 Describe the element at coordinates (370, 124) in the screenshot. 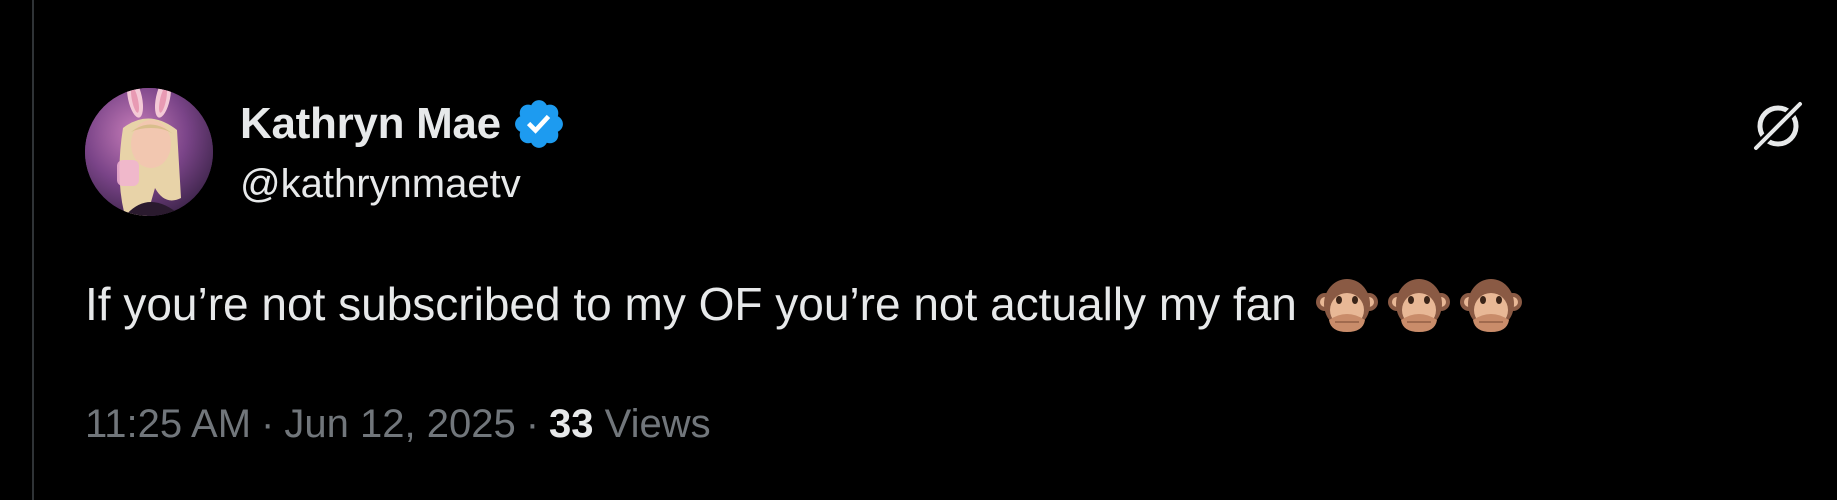

I see `author-display-name: Kathryn Mae` at that location.